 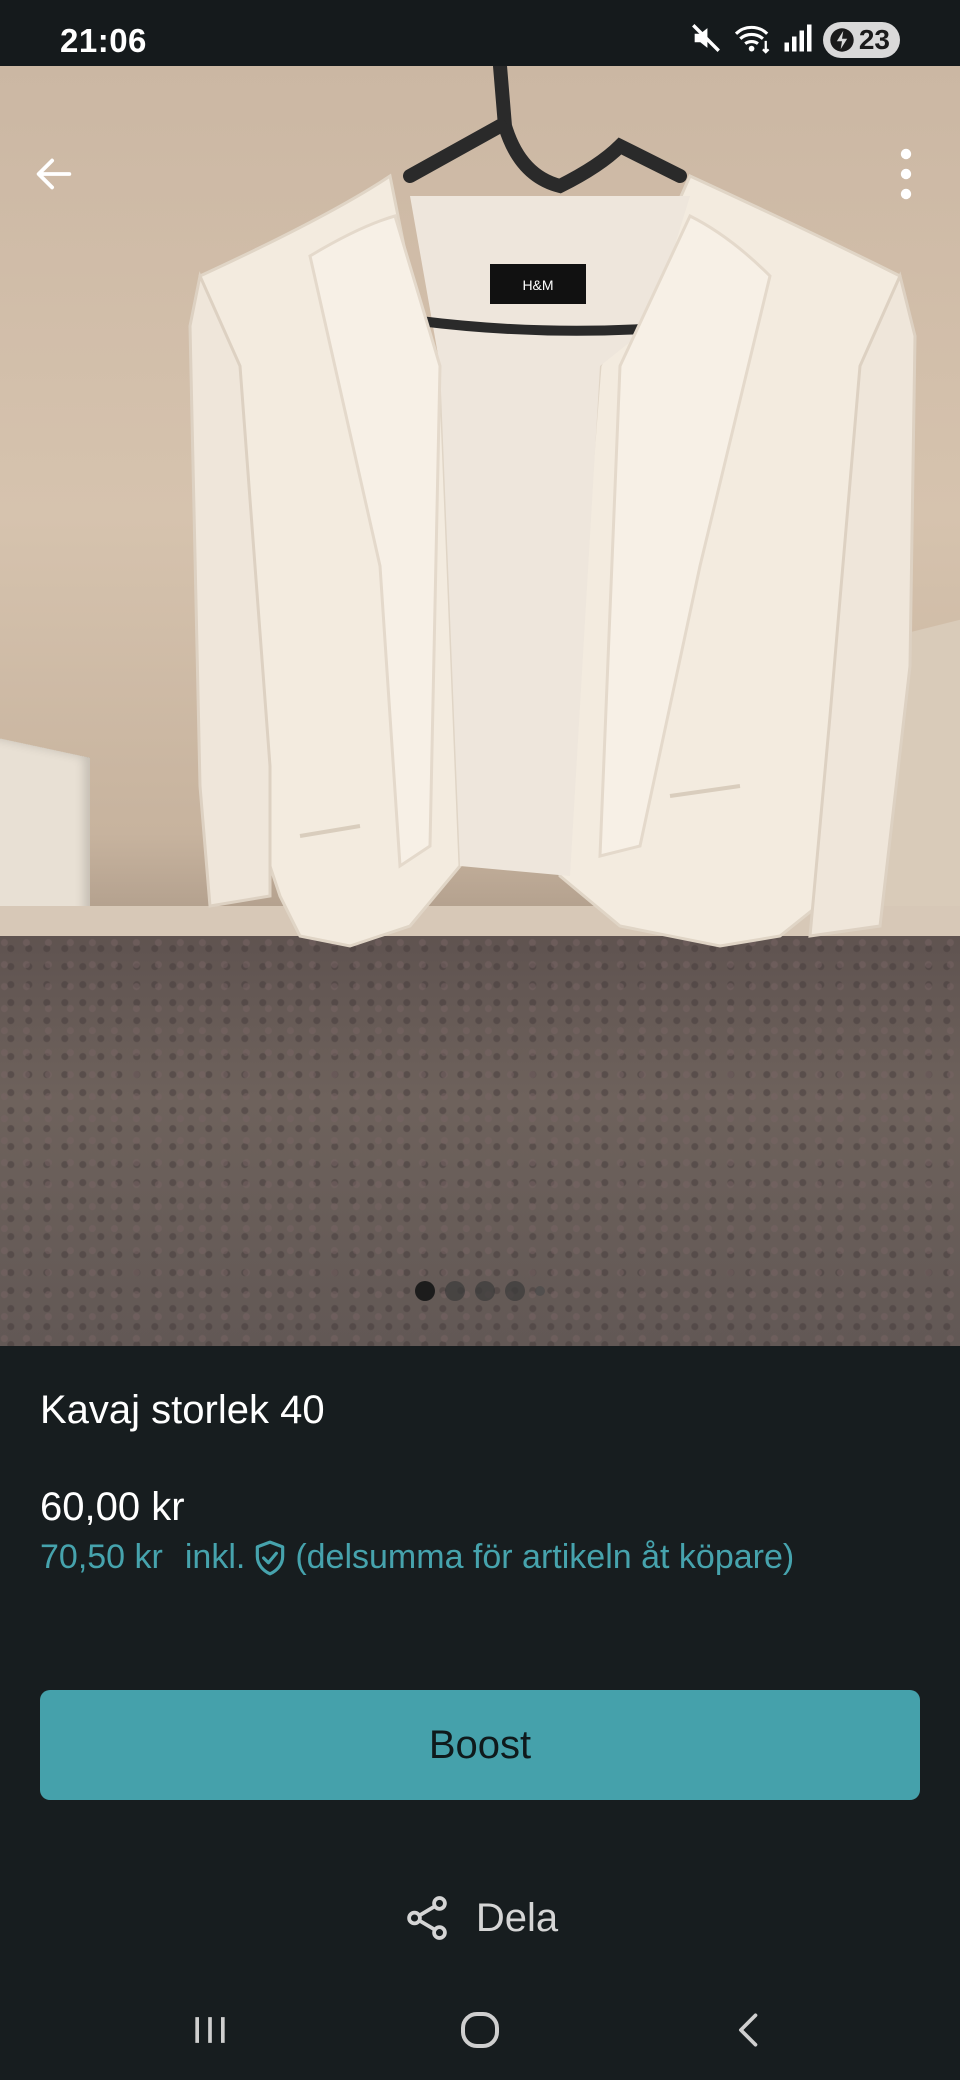 I want to click on home-icon, so click(x=480, y=2030).